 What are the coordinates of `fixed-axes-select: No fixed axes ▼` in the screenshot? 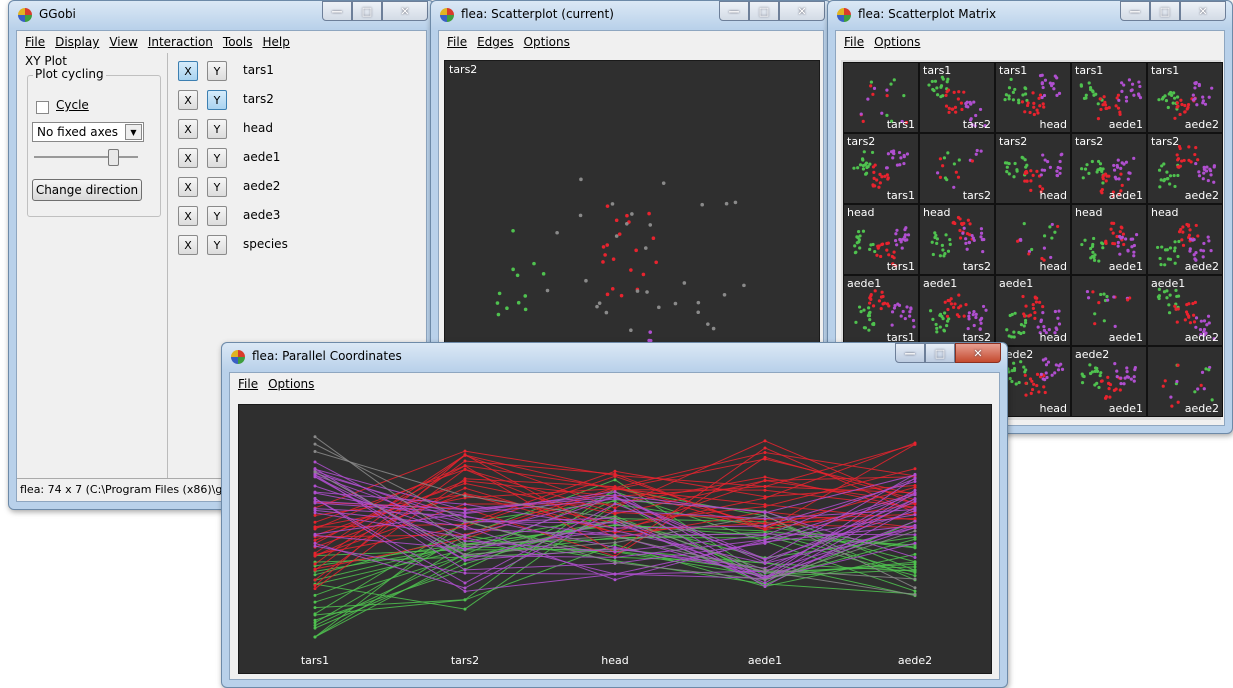 It's located at (88, 132).